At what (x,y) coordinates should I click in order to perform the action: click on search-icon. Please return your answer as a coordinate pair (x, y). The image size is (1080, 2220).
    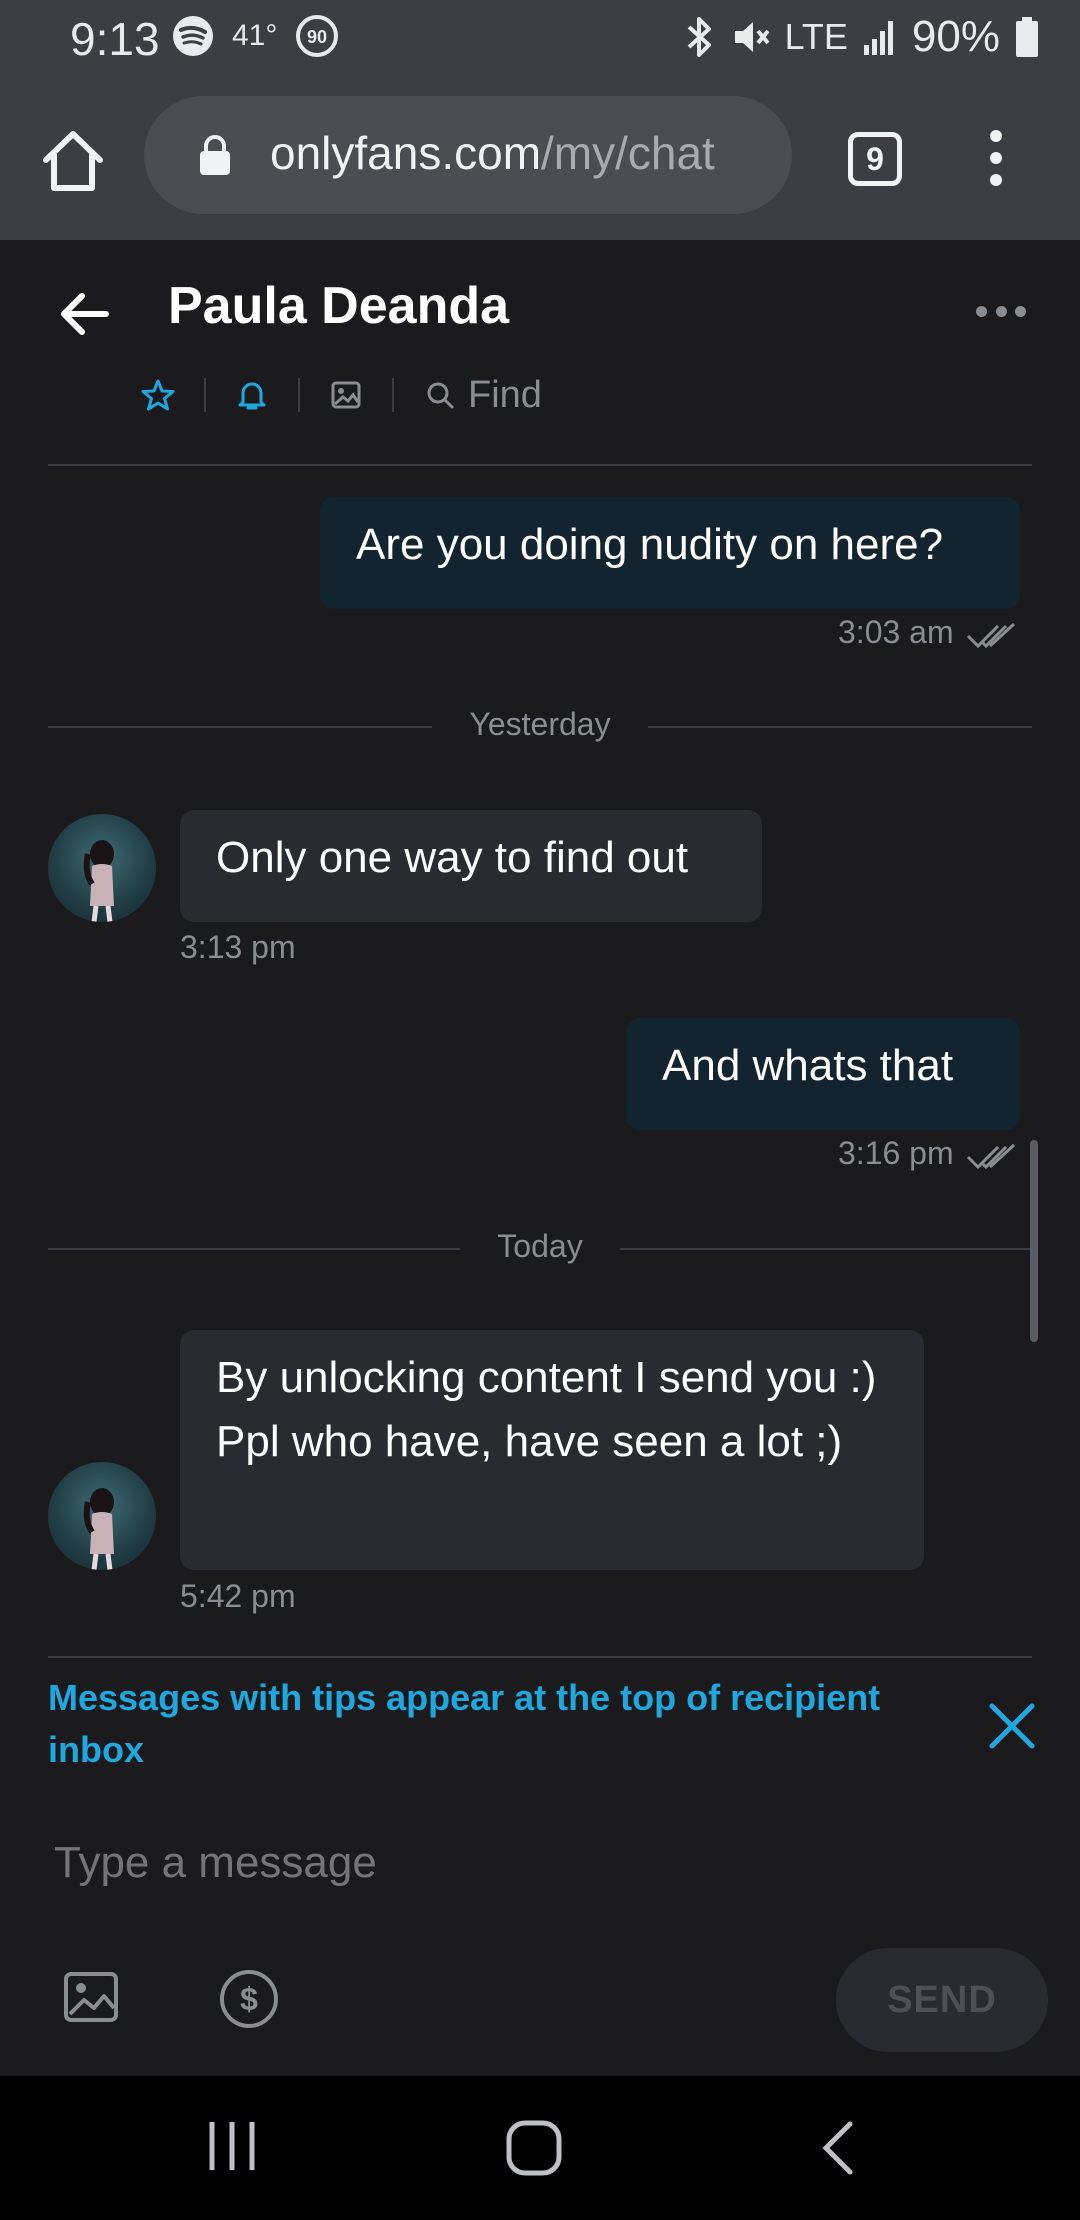
    Looking at the image, I should click on (440, 395).